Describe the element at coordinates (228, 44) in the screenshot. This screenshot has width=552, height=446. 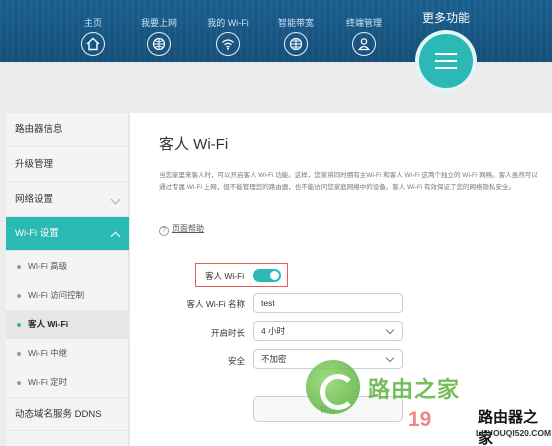
I see `wifi-icon` at that location.